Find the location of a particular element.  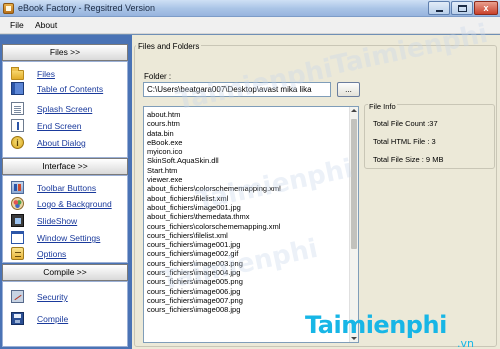

file-list-item: SkinSoft.AquaSkin.dll is located at coordinates (214, 160).